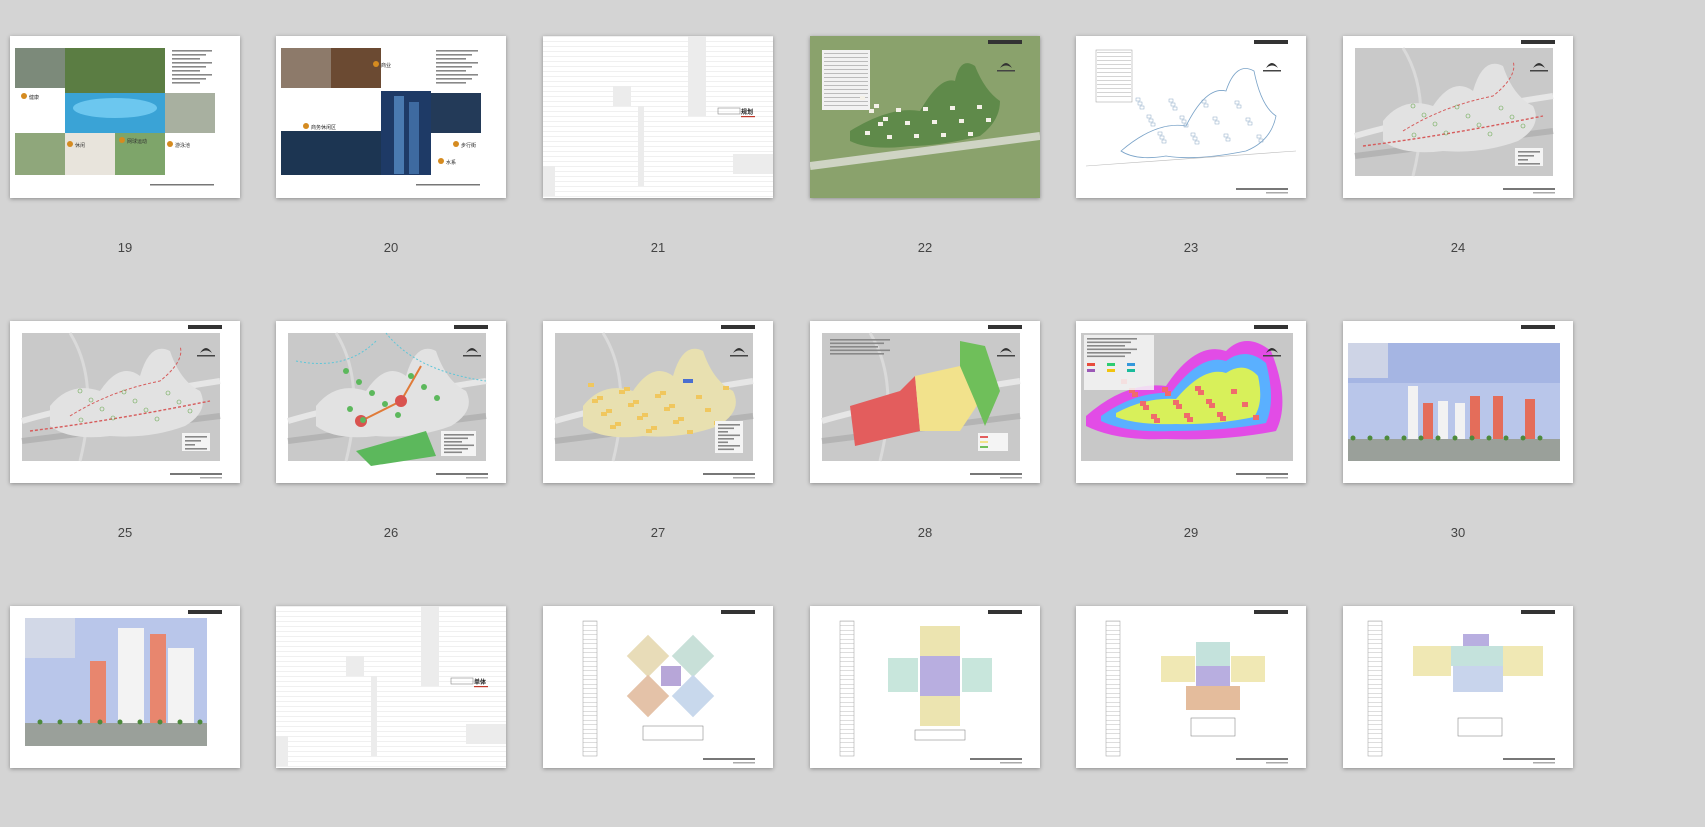 The height and width of the screenshot is (827, 1705). What do you see at coordinates (1191, 247) in the screenshot?
I see `slide-number: 23` at bounding box center [1191, 247].